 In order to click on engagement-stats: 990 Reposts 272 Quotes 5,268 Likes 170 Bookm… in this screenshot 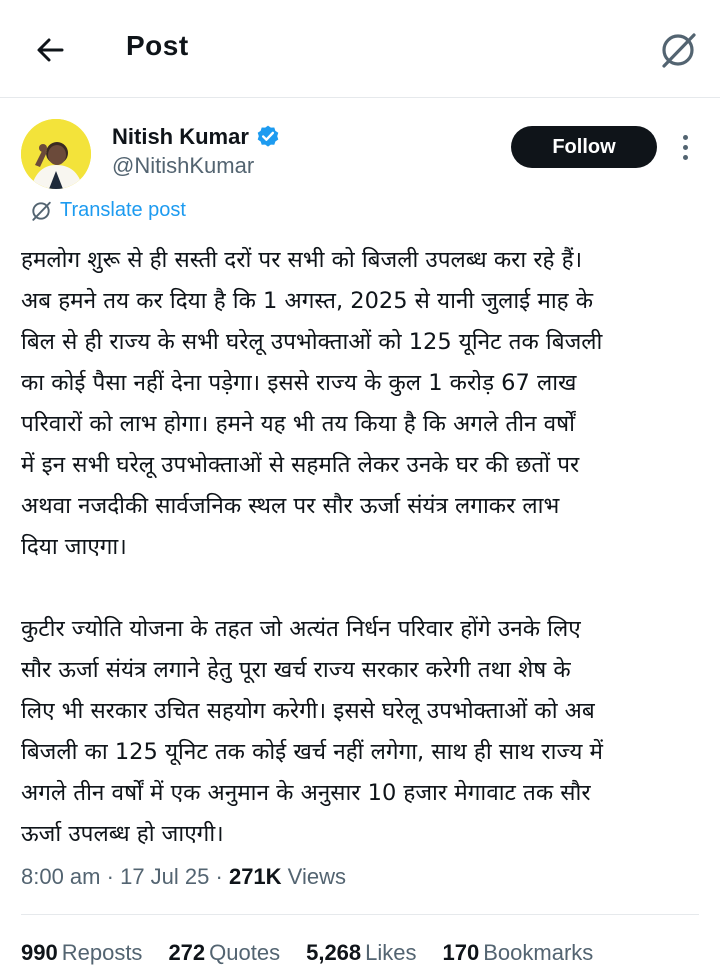, I will do `click(307, 953)`.